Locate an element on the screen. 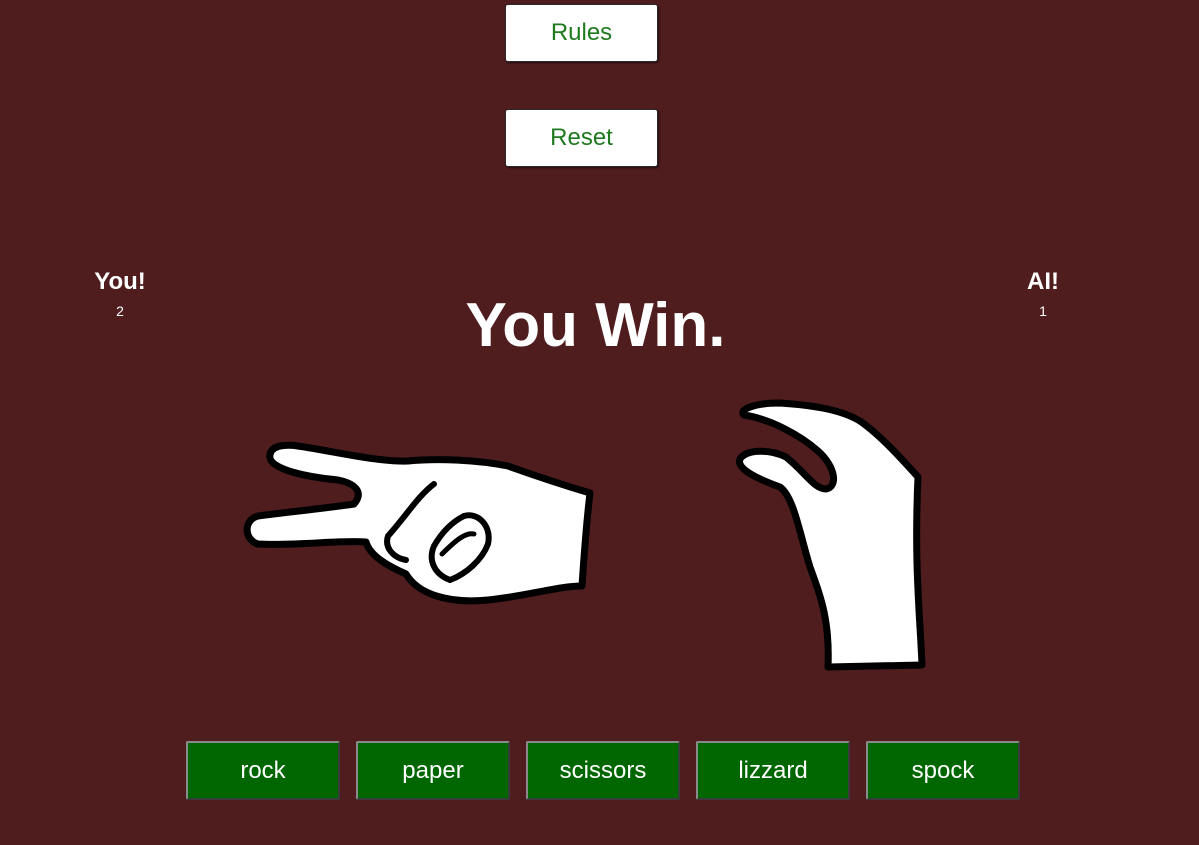 This screenshot has height=845, width=1199. rock-button: rock is located at coordinates (263, 770).